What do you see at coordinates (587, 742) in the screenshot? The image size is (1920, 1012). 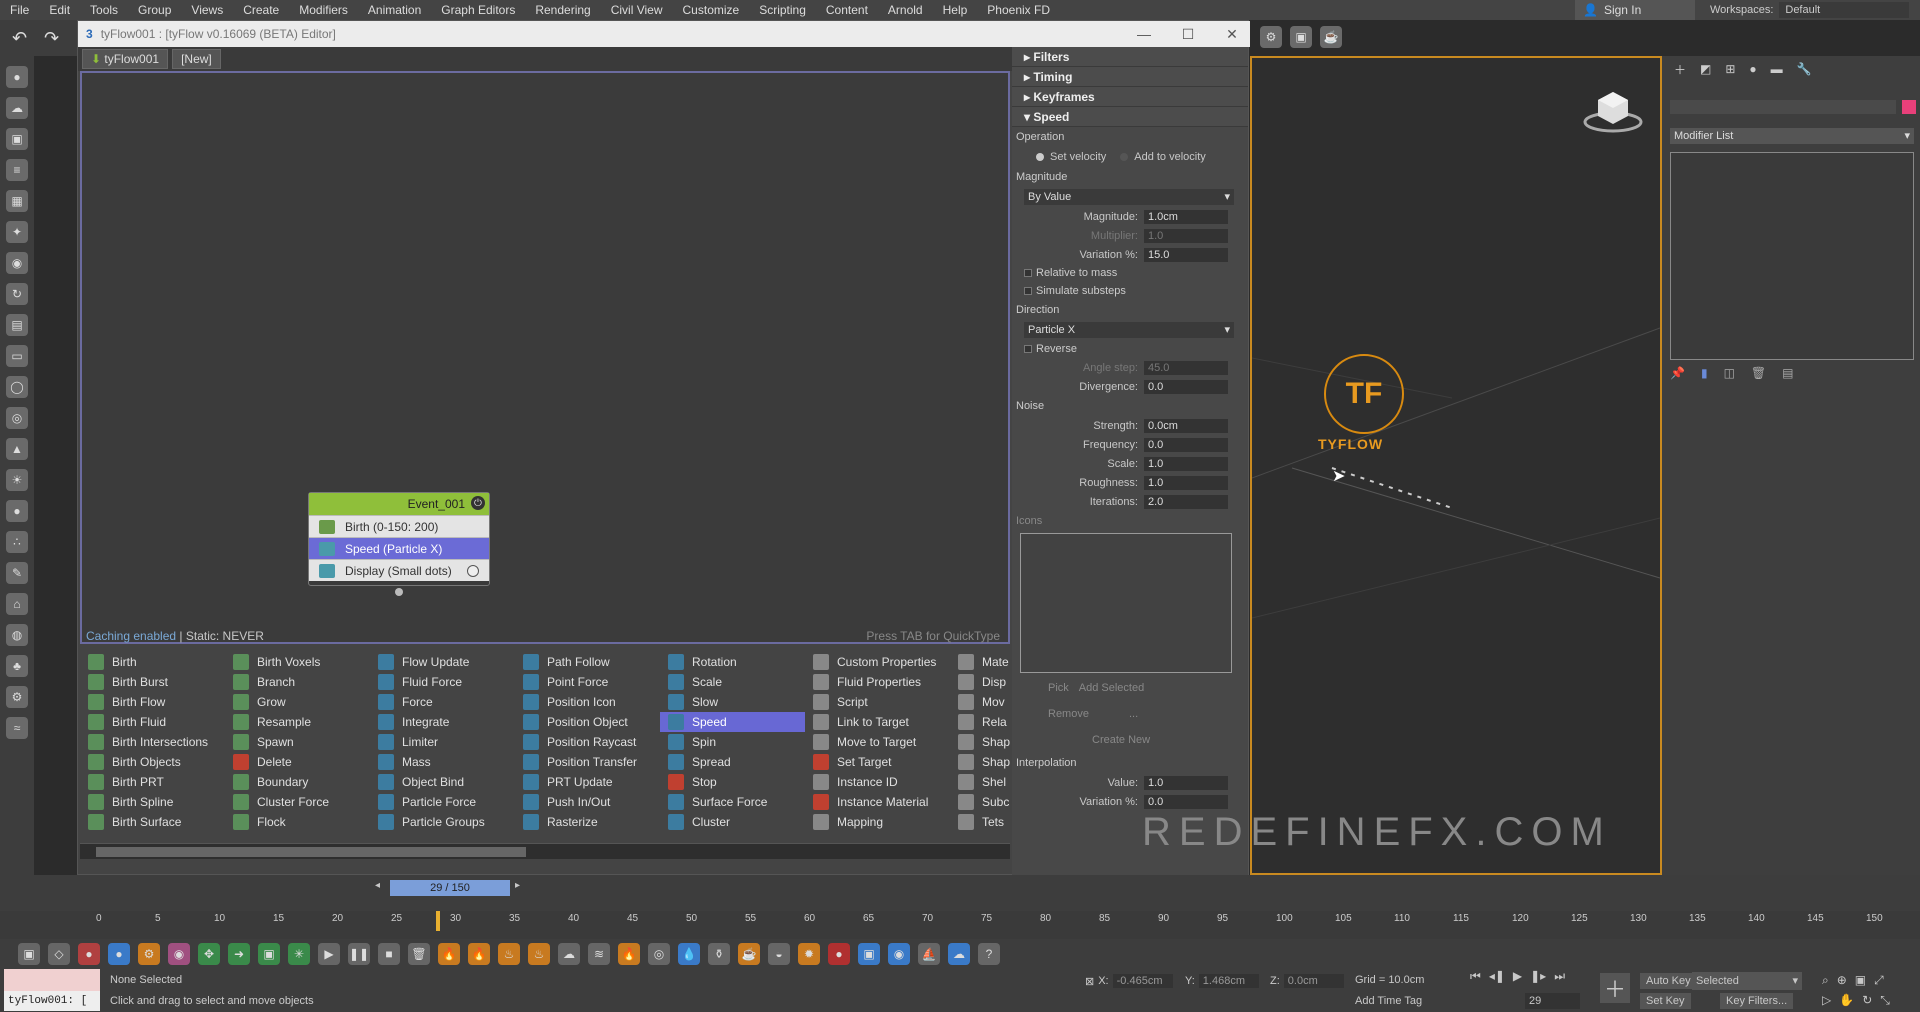 I see `palette-op-position-raycast: Position Raycast` at bounding box center [587, 742].